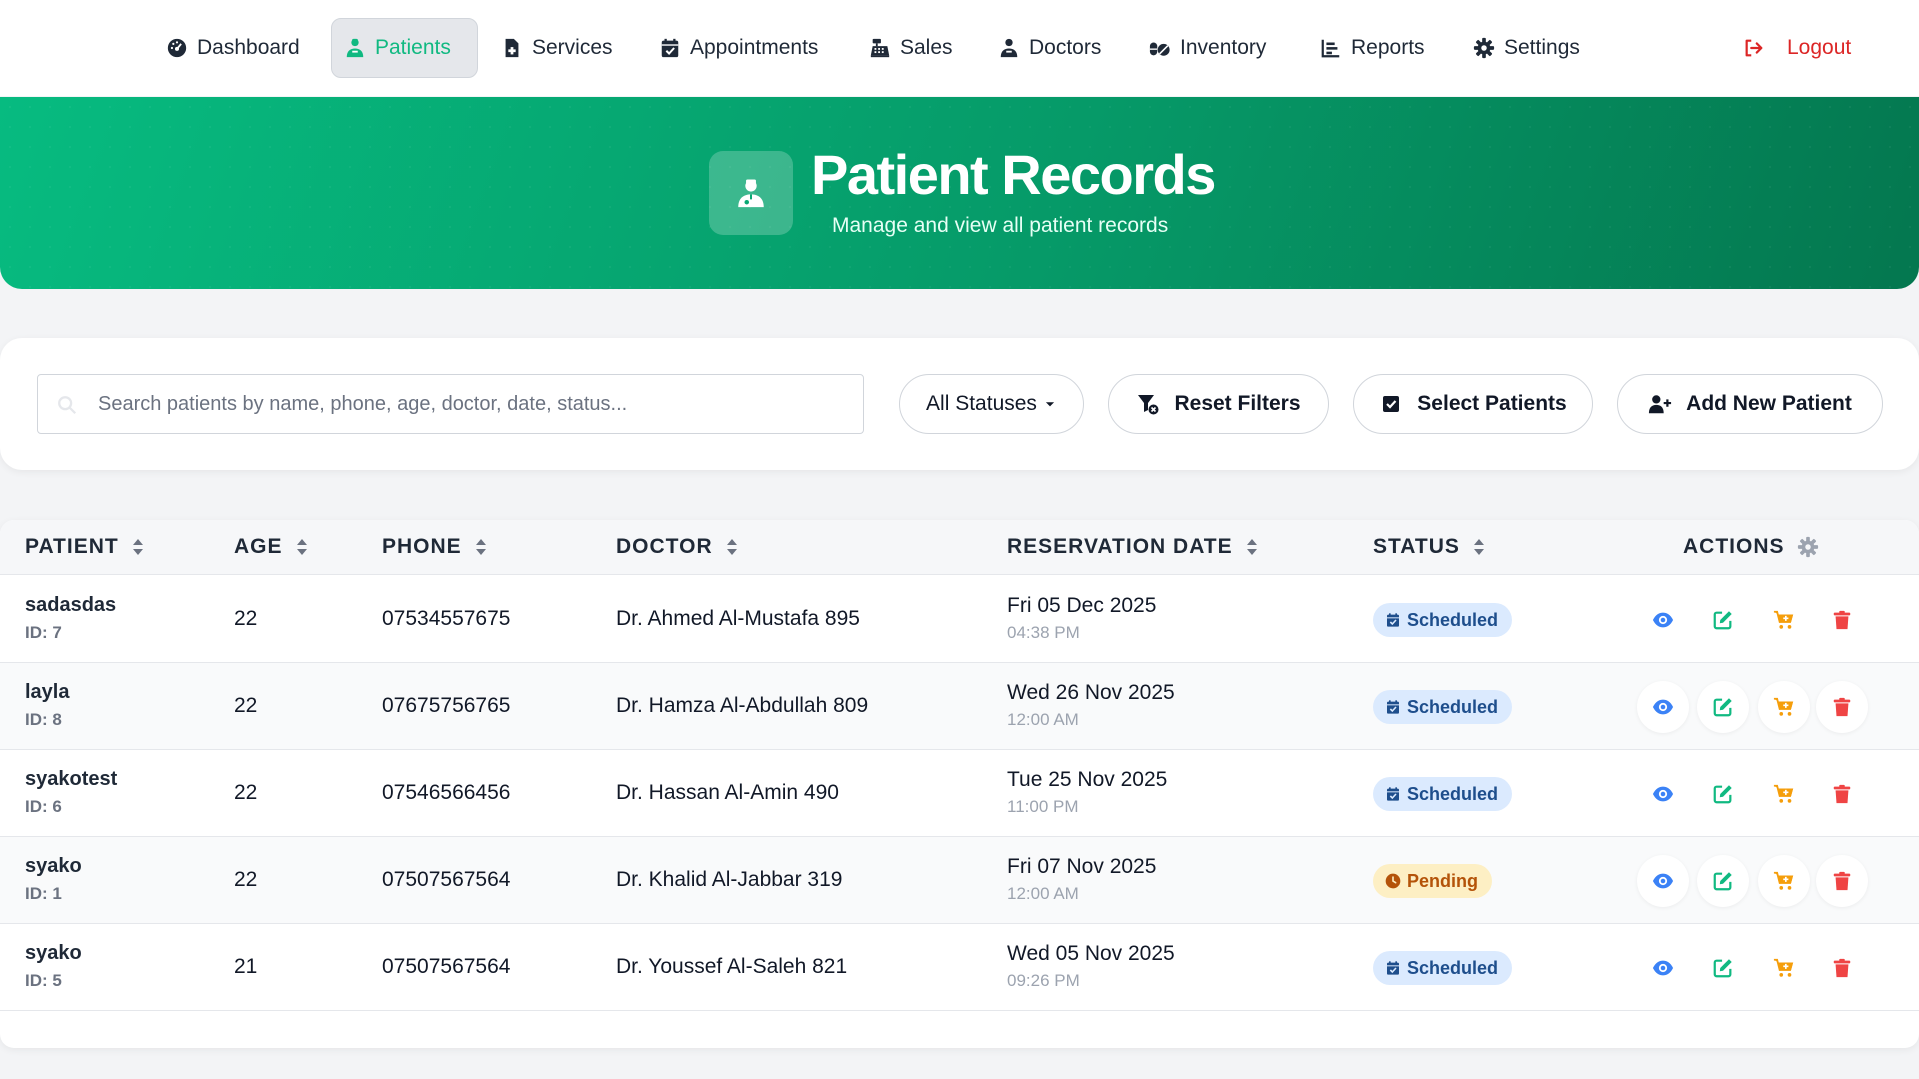 The height and width of the screenshot is (1079, 1919). I want to click on column-header-age: AGE, so click(271, 547).